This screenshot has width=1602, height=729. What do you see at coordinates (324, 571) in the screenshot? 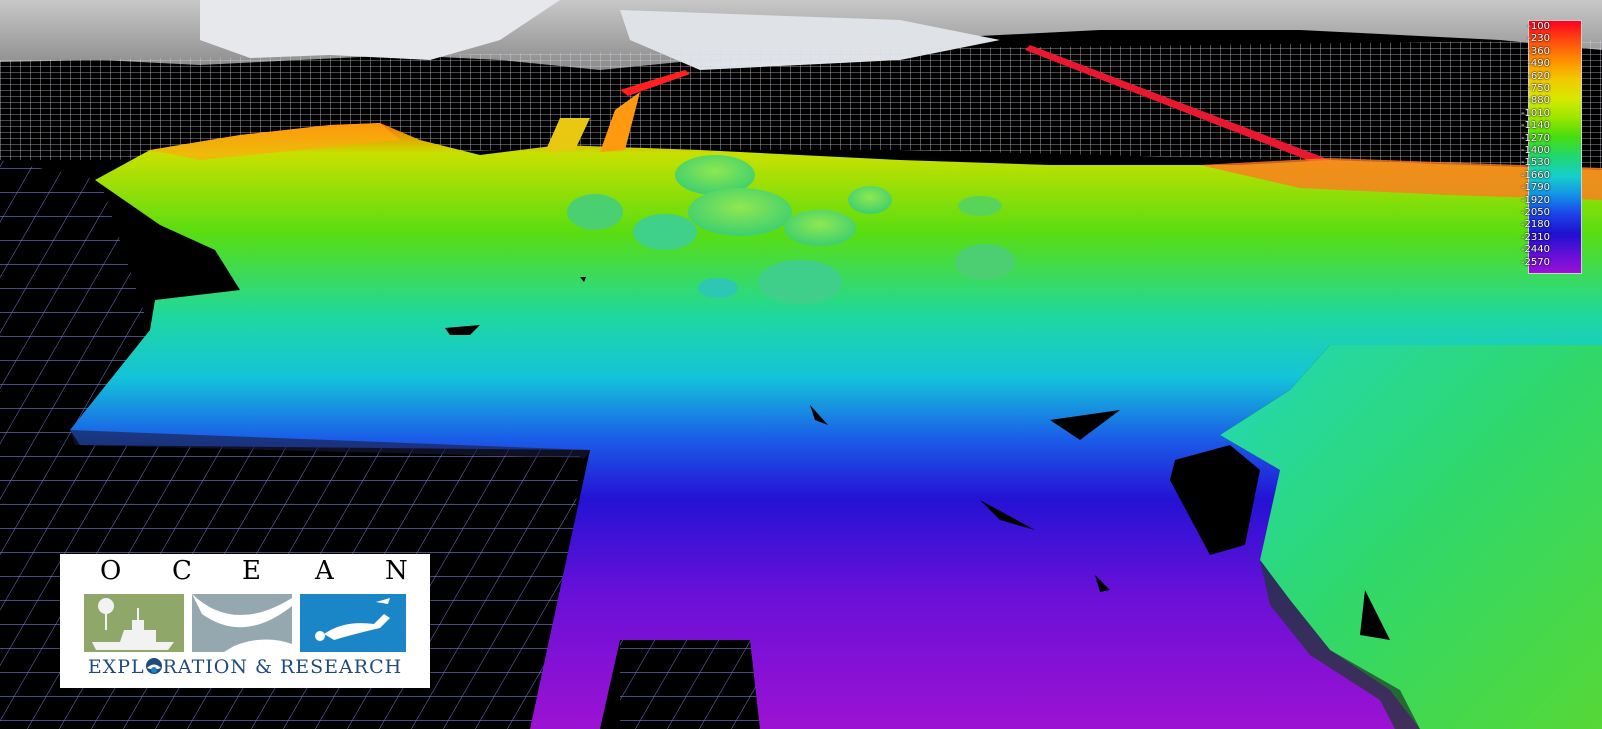
I see `logo-letter: A` at bounding box center [324, 571].